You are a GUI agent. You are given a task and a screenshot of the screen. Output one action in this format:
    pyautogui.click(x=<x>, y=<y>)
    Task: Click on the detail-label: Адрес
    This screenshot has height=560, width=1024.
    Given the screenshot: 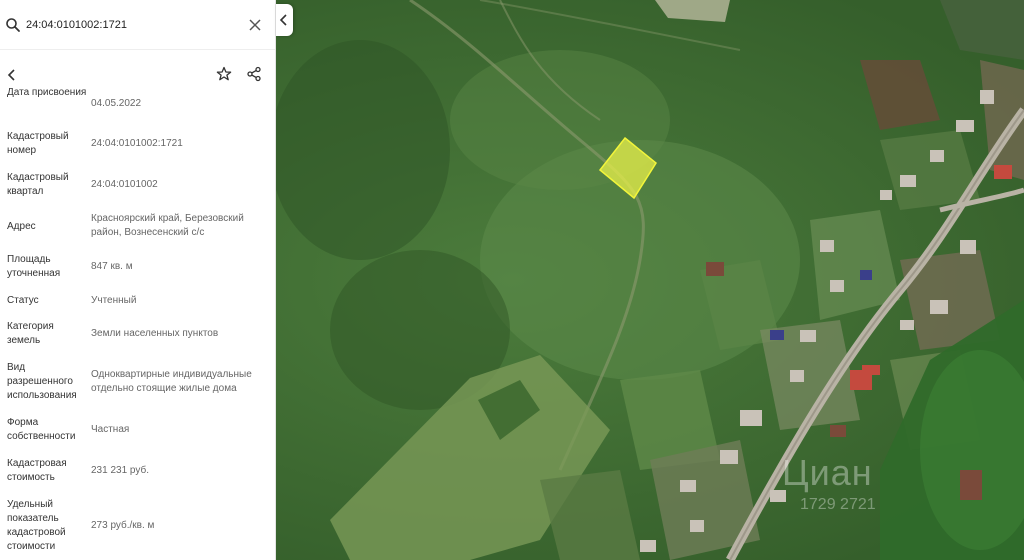 What is the action you would take?
    pyautogui.click(x=21, y=226)
    